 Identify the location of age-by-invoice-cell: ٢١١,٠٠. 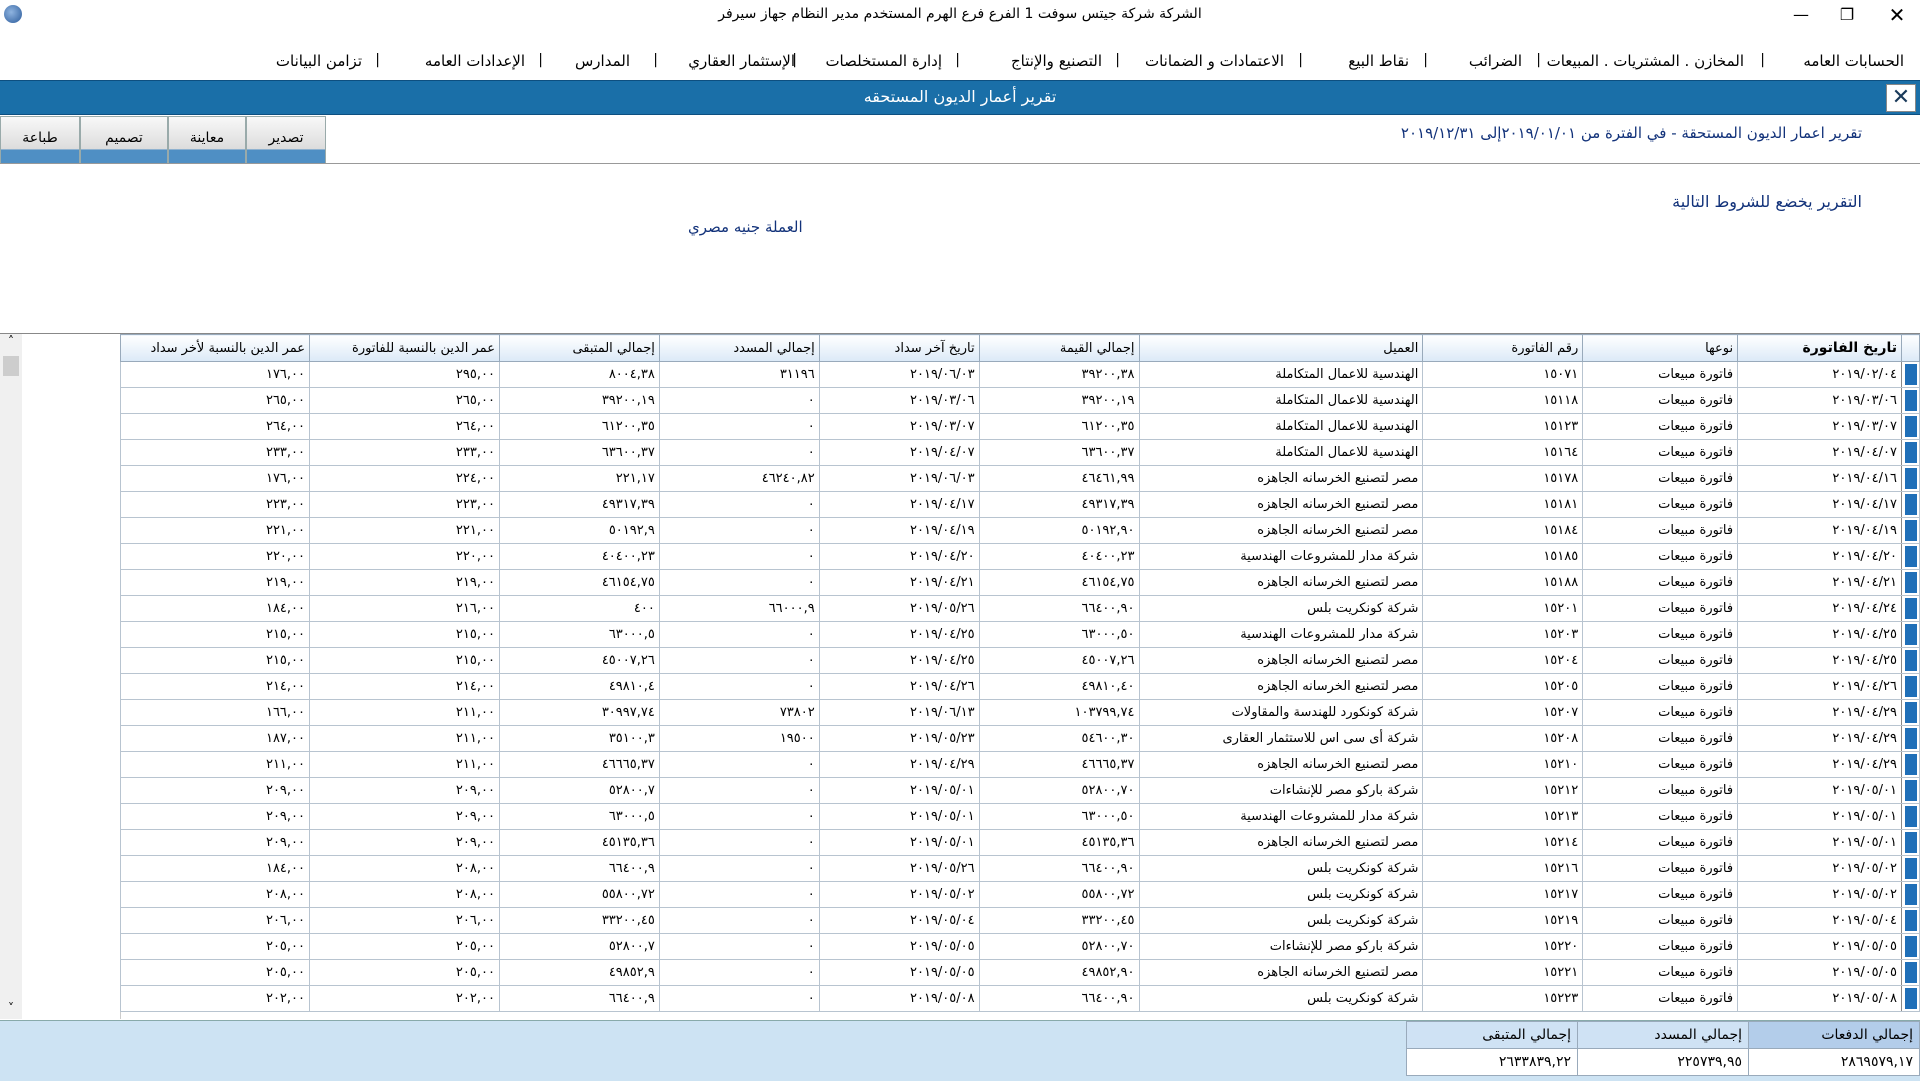
(404, 764).